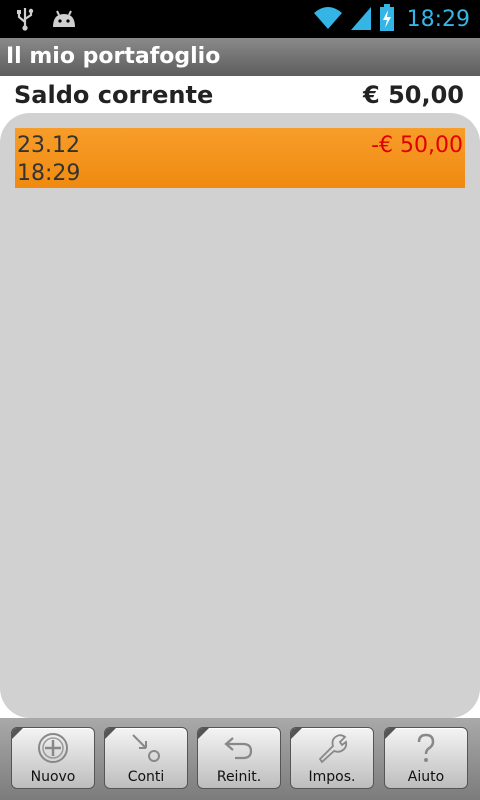  Describe the element at coordinates (240, 57) in the screenshot. I see `title-bar: Il mio portafoglio` at that location.